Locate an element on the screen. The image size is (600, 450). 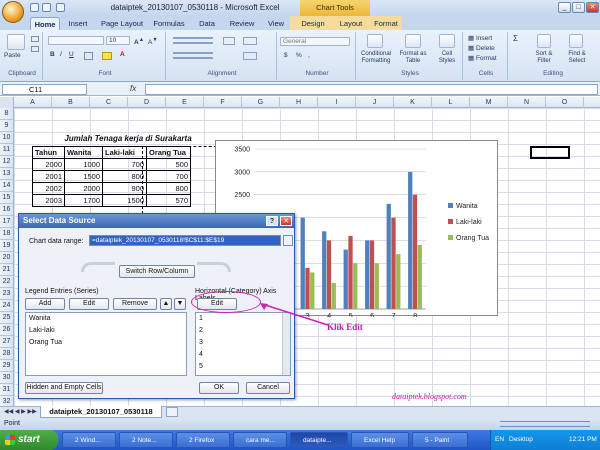
column-header: D is located at coordinates (147, 102).